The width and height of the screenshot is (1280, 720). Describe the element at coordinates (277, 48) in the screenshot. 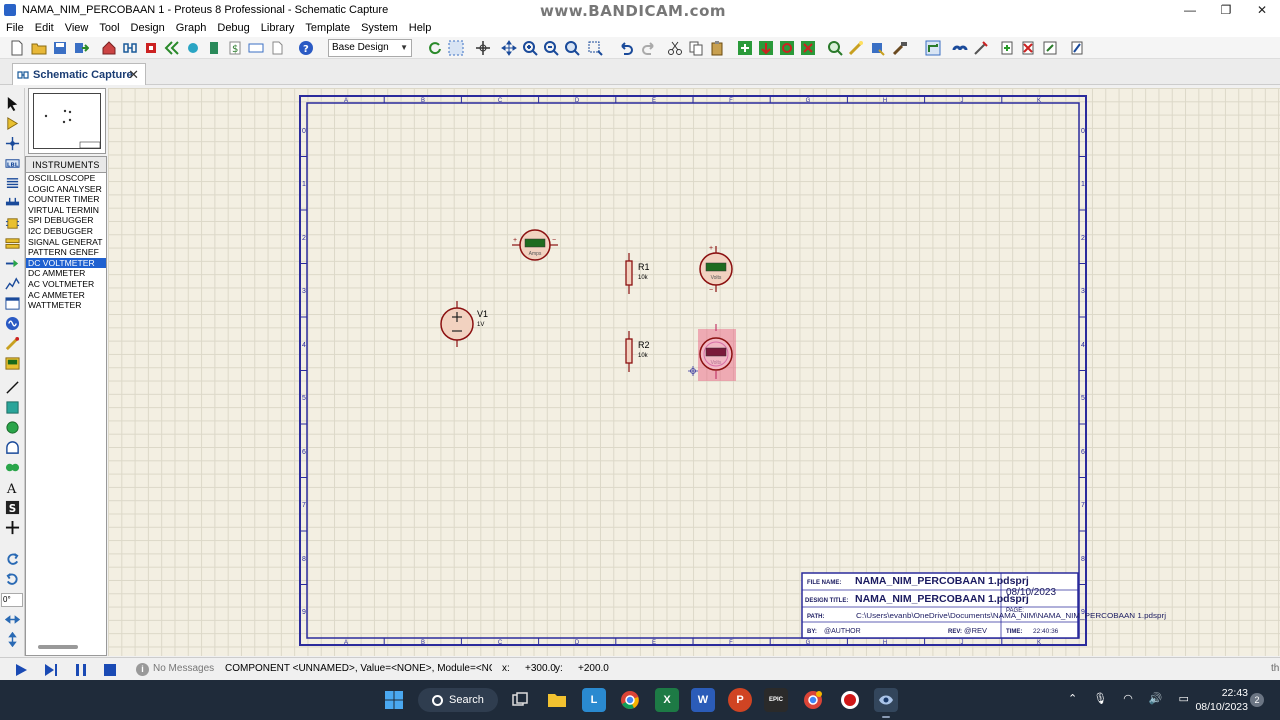

I see `document-icon` at that location.